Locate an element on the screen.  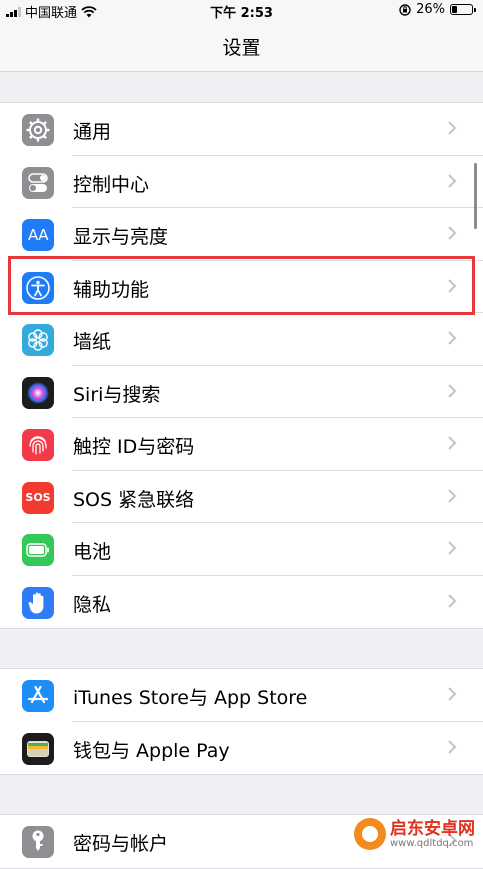
page-title: 设置 is located at coordinates (241, 48).